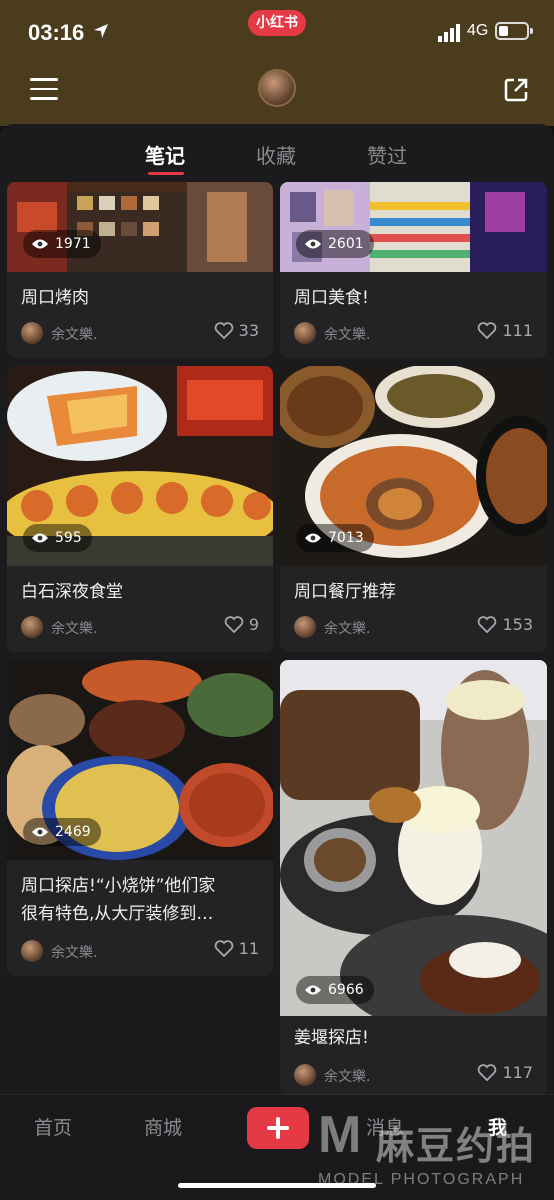 This screenshot has height=1200, width=554. I want to click on app-badge: 小红书, so click(277, 23).